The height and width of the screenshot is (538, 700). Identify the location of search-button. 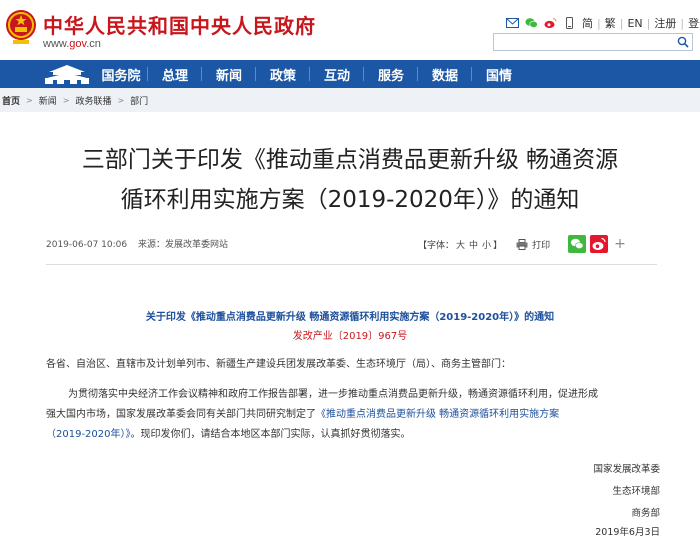
(683, 42).